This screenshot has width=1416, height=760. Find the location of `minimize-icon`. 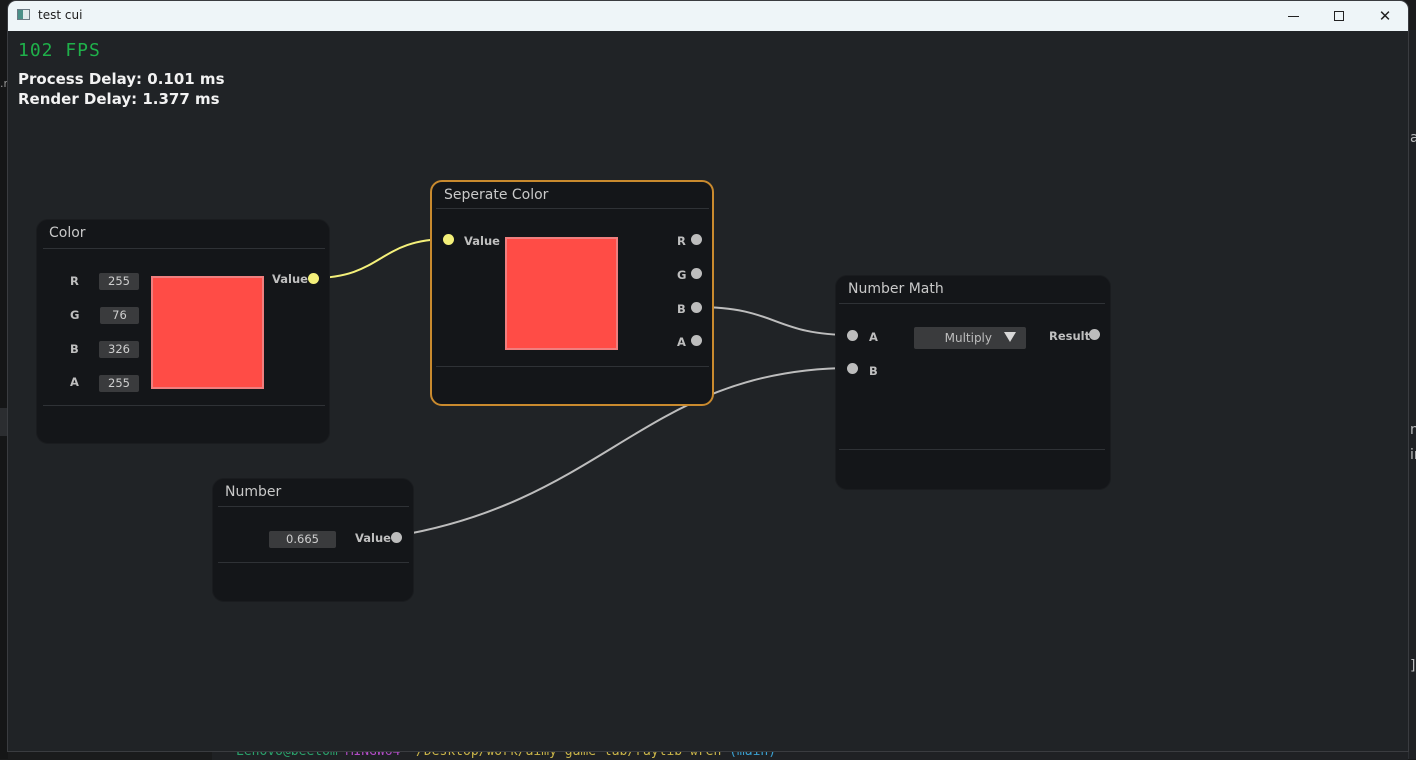

minimize-icon is located at coordinates (1293, 16).